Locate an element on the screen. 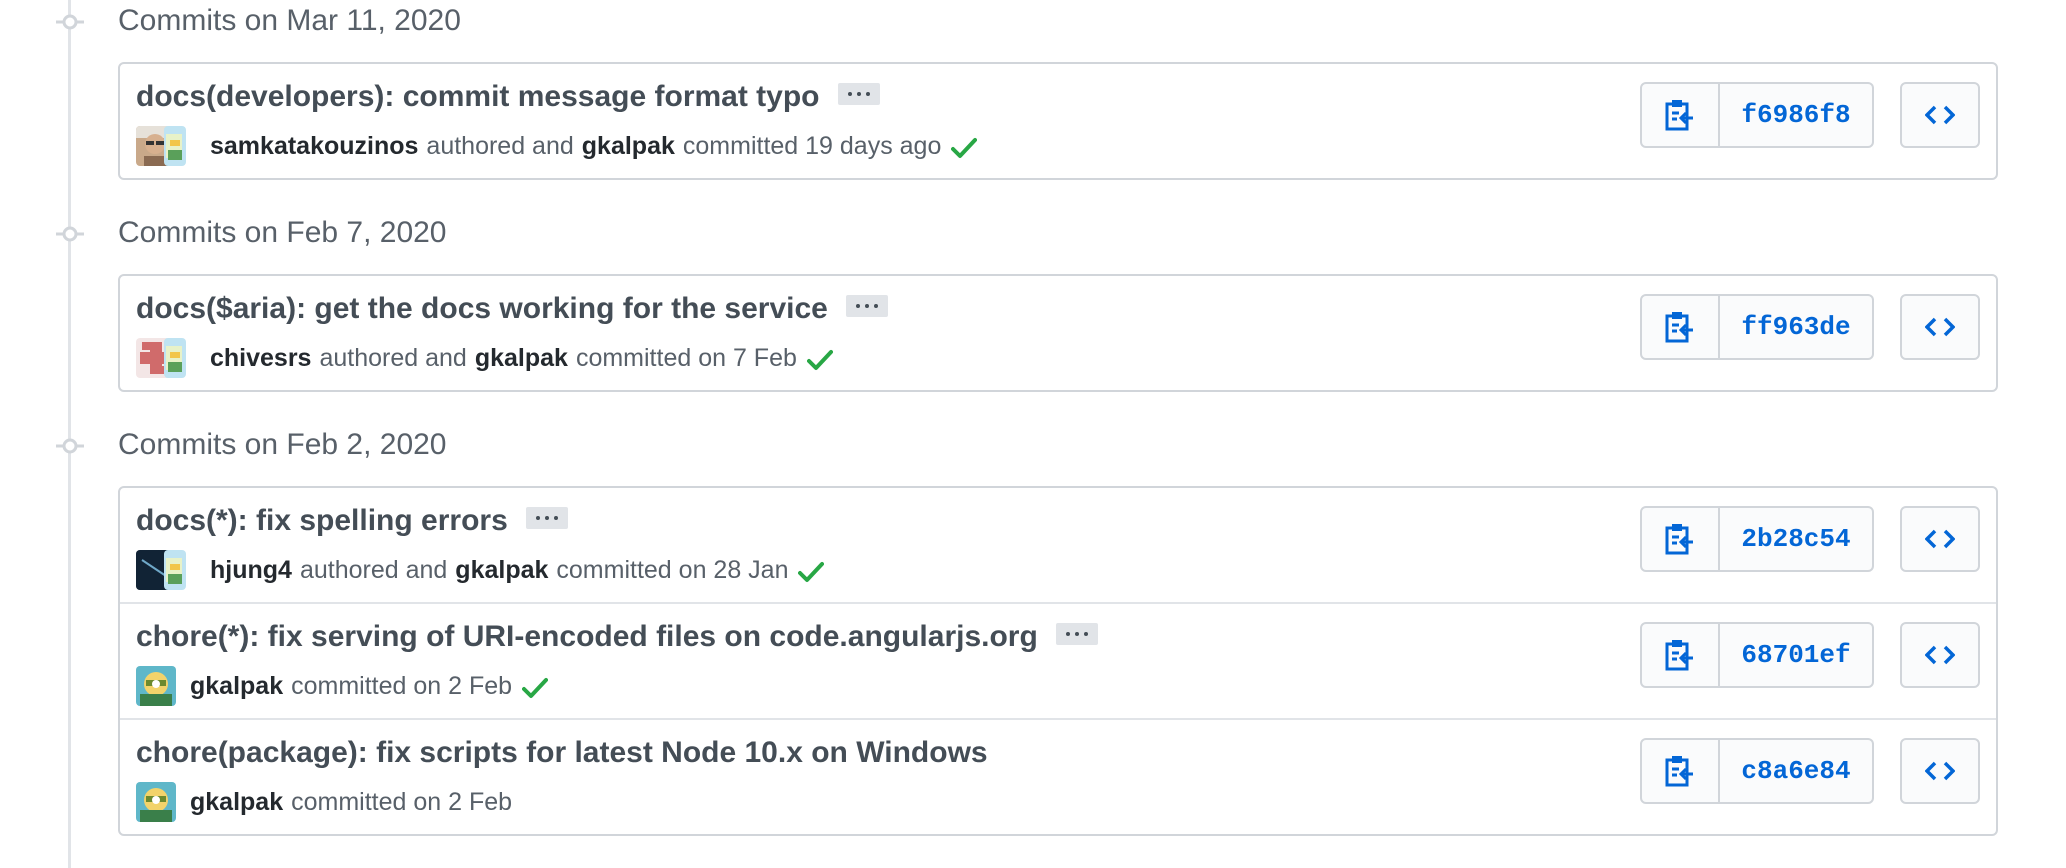 This screenshot has width=2066, height=868. commit-sha-link: c8a6e84 is located at coordinates (1797, 771).